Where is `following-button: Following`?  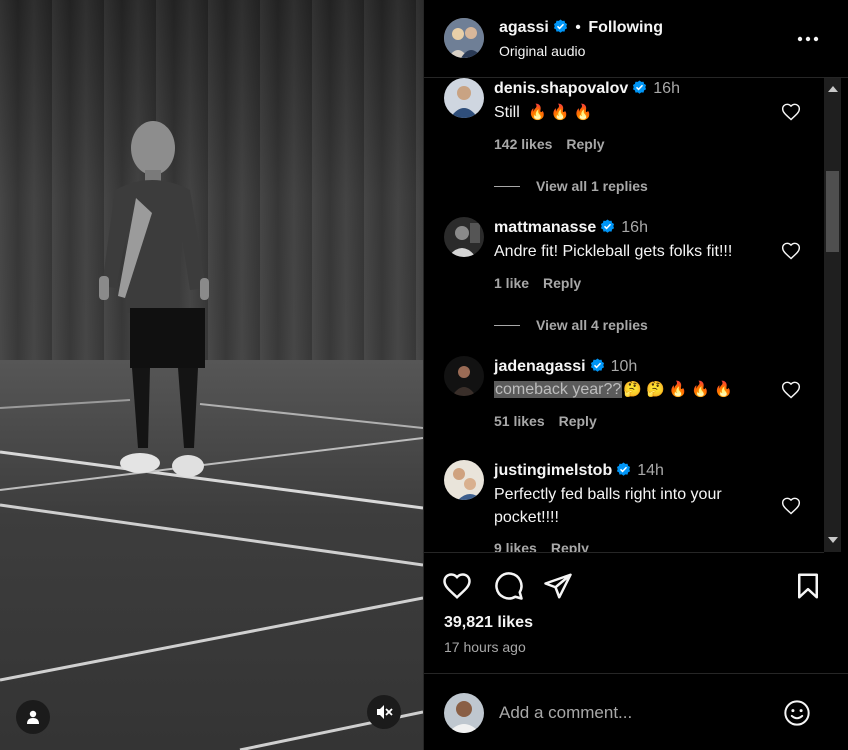 following-button: Following is located at coordinates (625, 27).